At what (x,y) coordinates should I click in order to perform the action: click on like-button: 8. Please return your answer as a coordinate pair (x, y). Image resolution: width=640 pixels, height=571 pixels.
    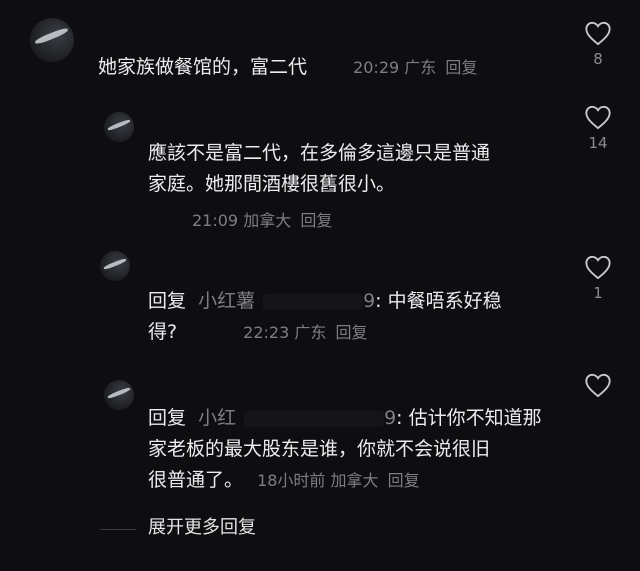
    Looking at the image, I should click on (598, 44).